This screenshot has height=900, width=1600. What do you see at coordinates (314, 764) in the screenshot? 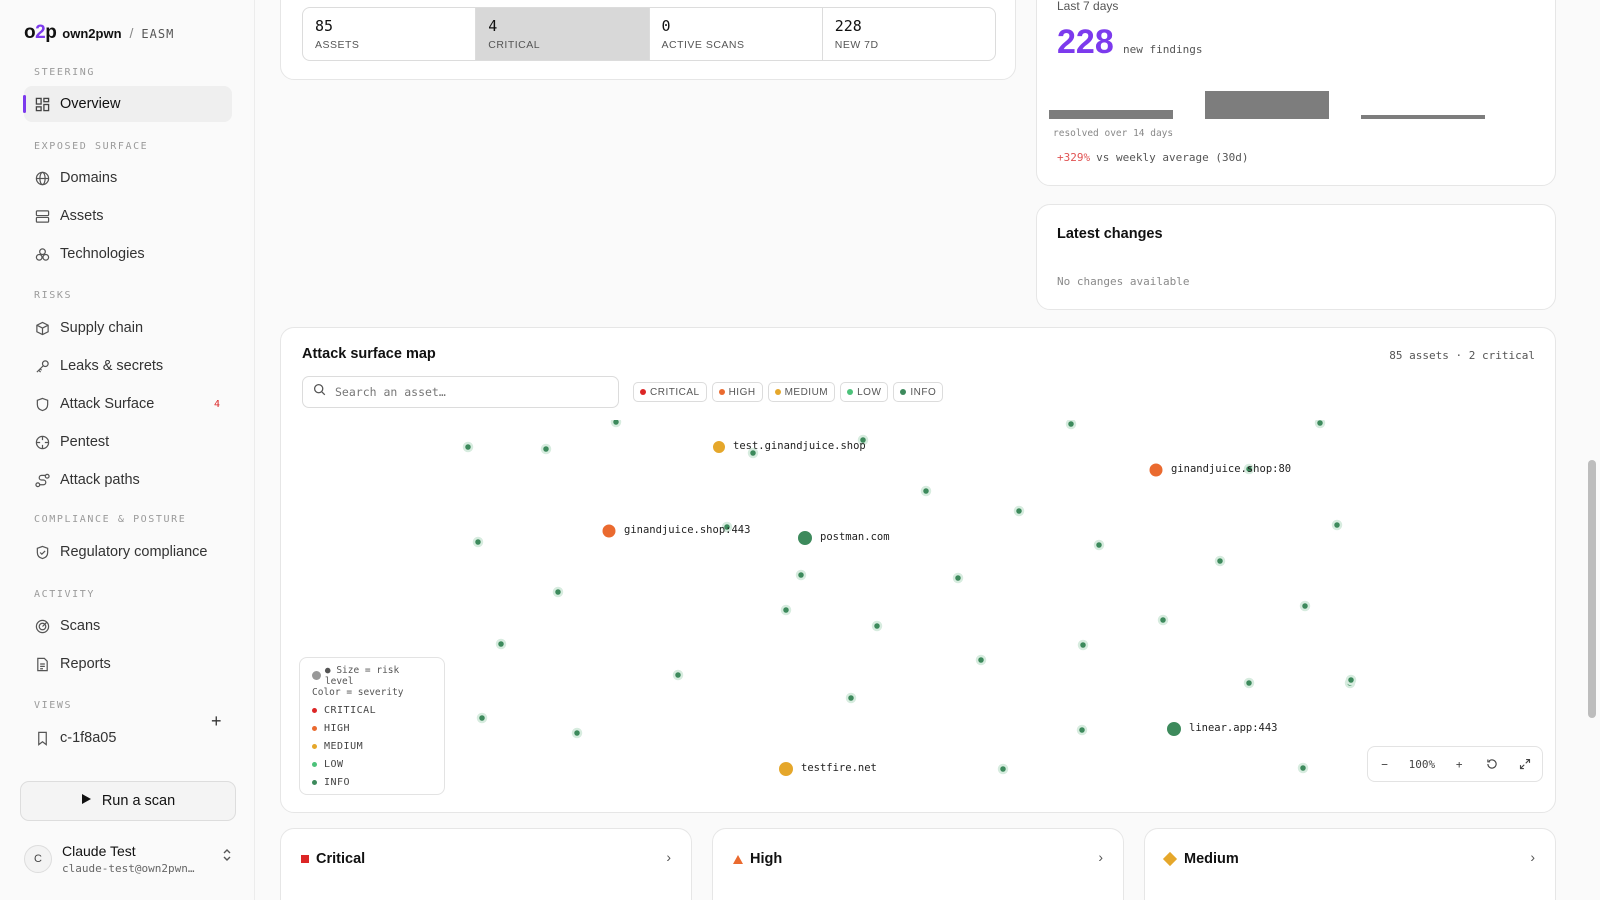
I see `low-dot-icon` at bounding box center [314, 764].